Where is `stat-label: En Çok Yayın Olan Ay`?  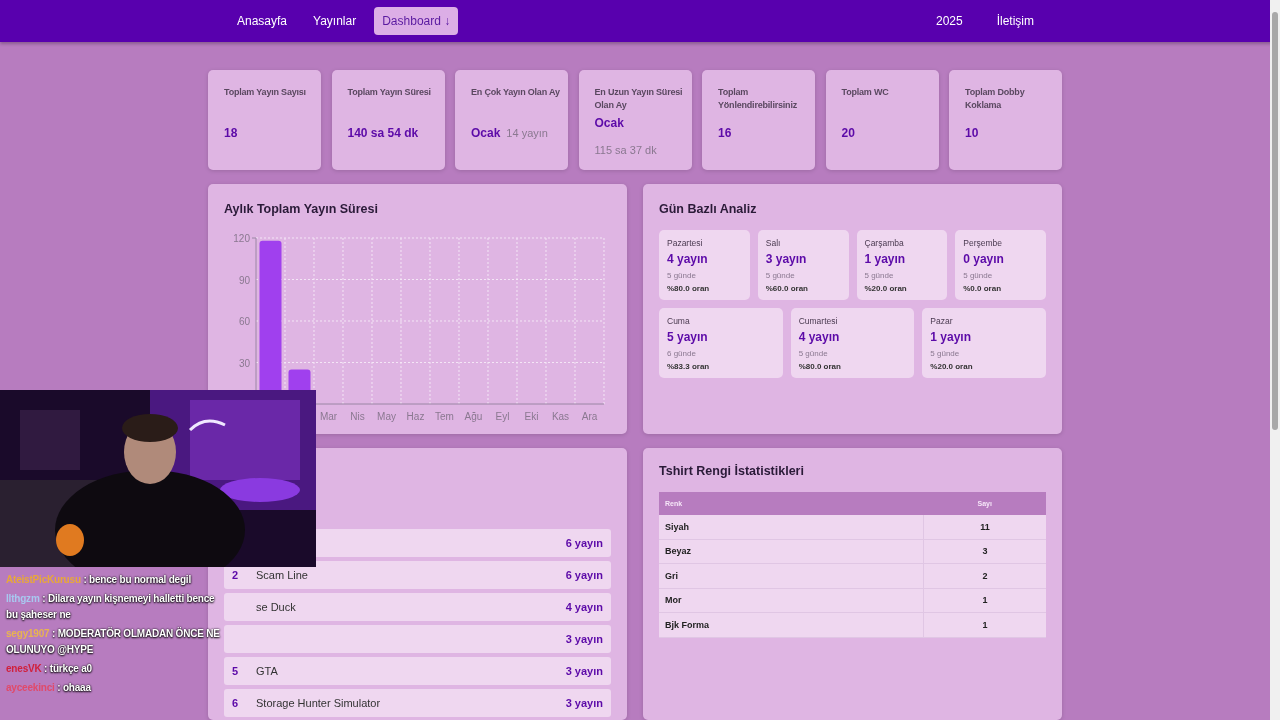
stat-label: En Çok Yayın Olan Ay is located at coordinates (516, 92).